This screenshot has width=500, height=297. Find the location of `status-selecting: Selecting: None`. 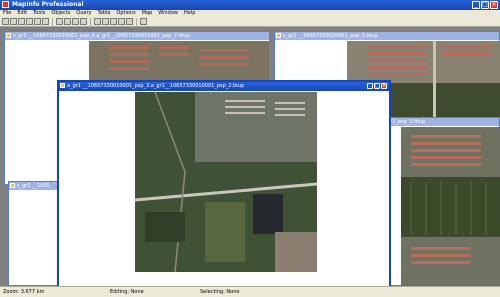

status-selecting: Selecting: None is located at coordinates (220, 292).